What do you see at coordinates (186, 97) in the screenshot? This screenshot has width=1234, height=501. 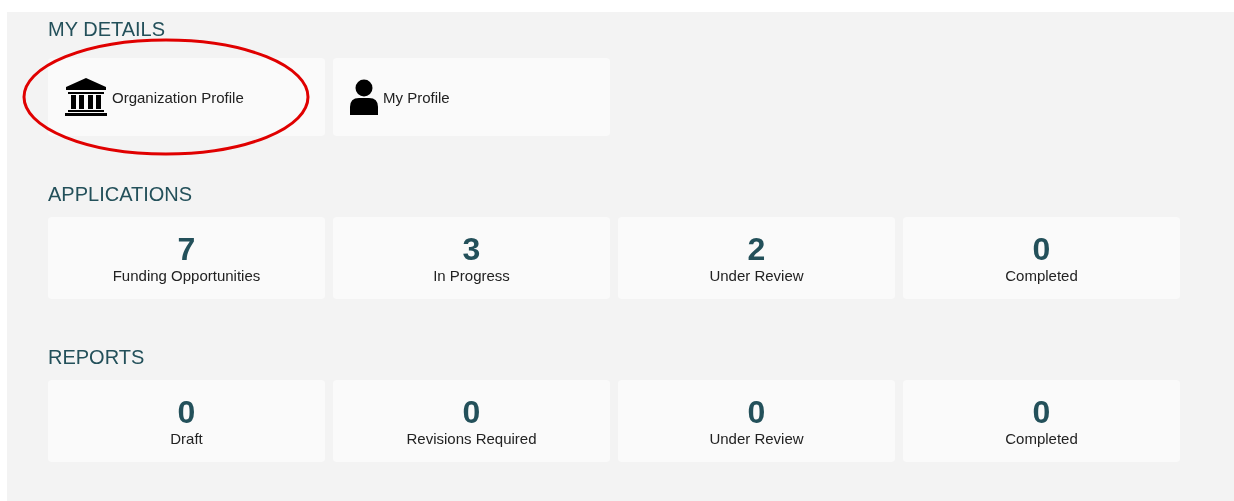 I see `profile-card: Organization Profile` at bounding box center [186, 97].